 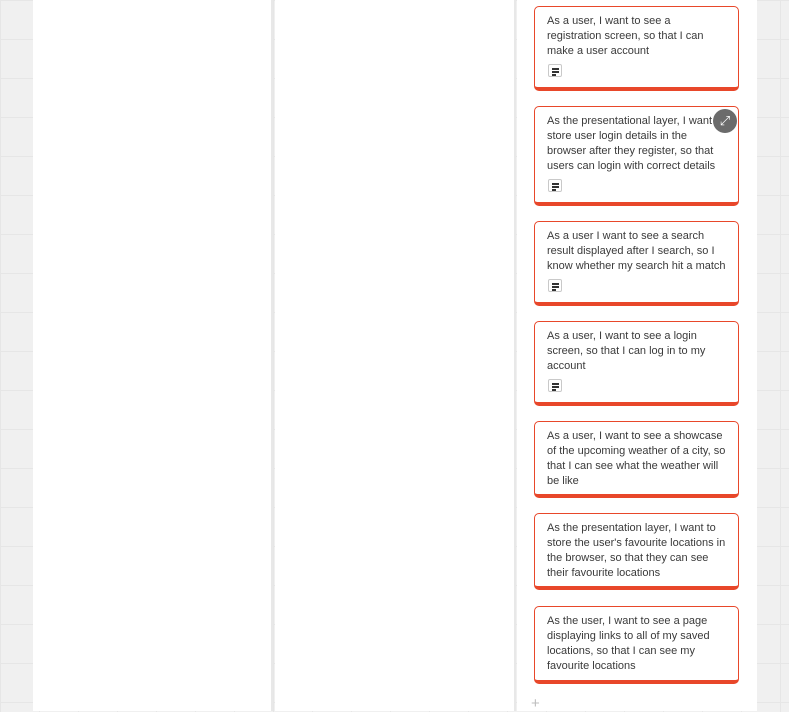 What do you see at coordinates (725, 121) in the screenshot?
I see `expand-arrows-icon: ⤢` at bounding box center [725, 121].